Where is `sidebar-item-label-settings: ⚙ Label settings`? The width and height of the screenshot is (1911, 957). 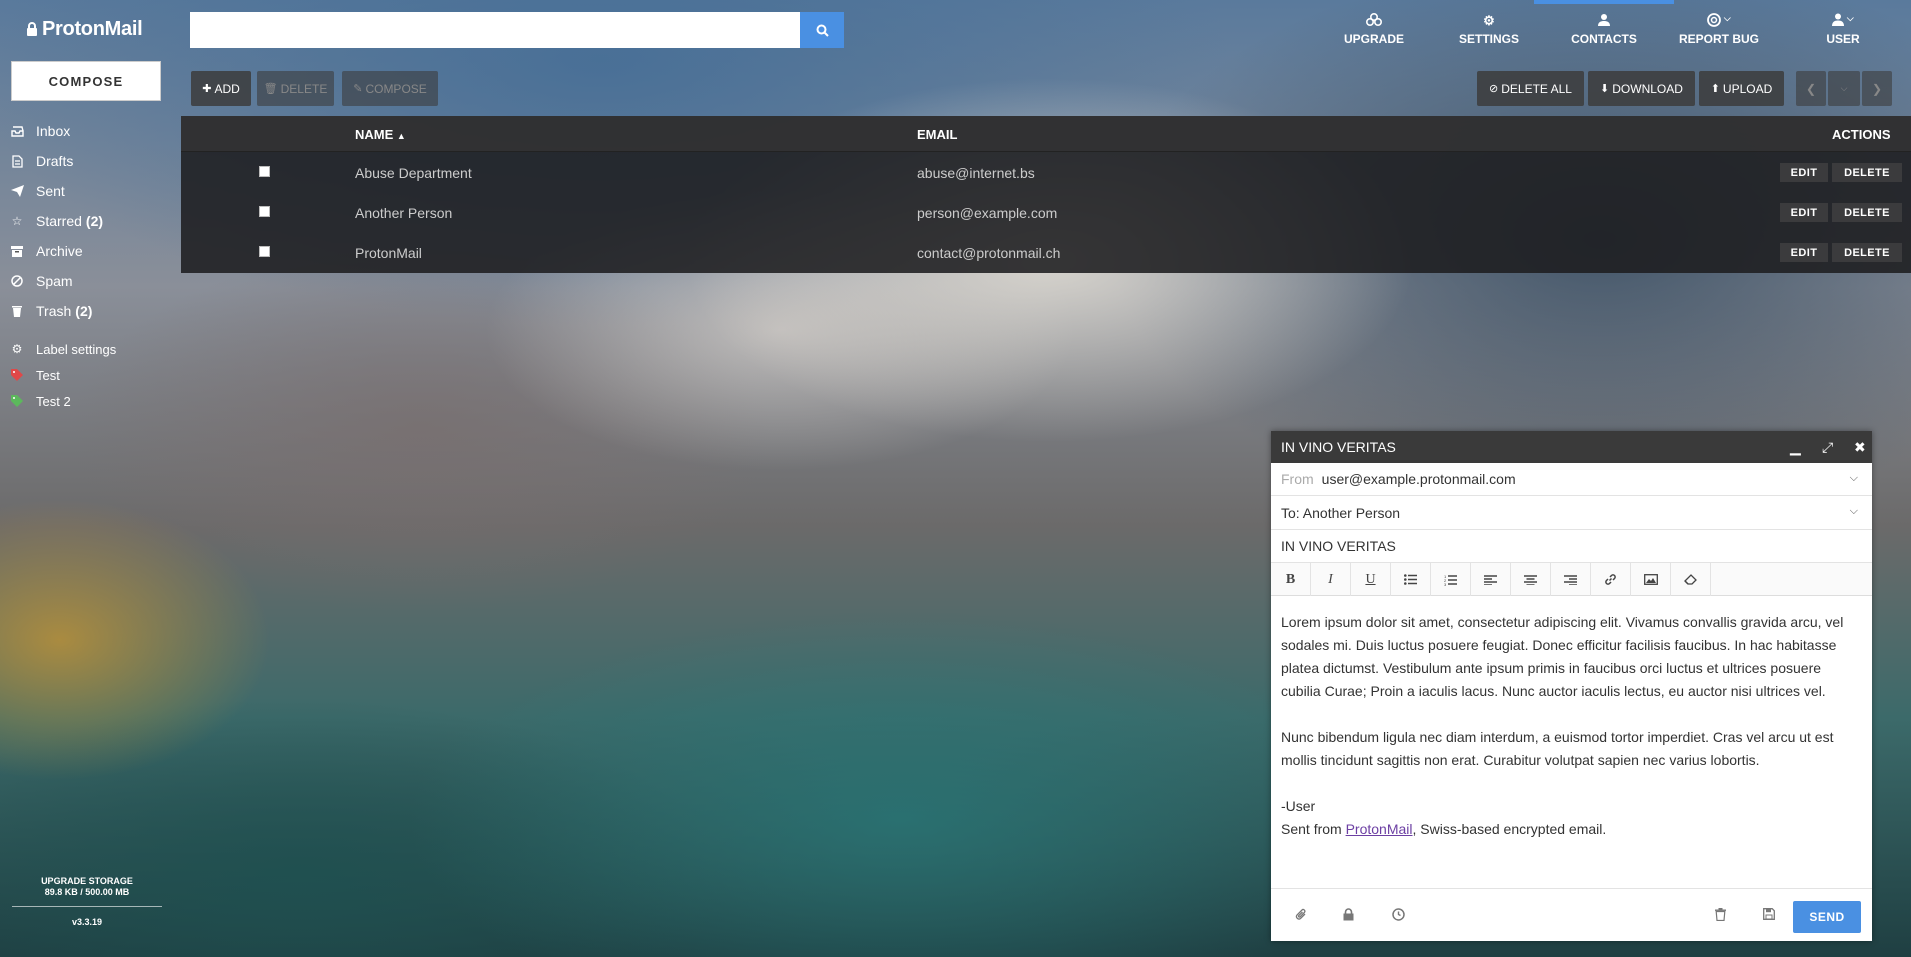 sidebar-item-label-settings: ⚙ Label settings is located at coordinates (90, 349).